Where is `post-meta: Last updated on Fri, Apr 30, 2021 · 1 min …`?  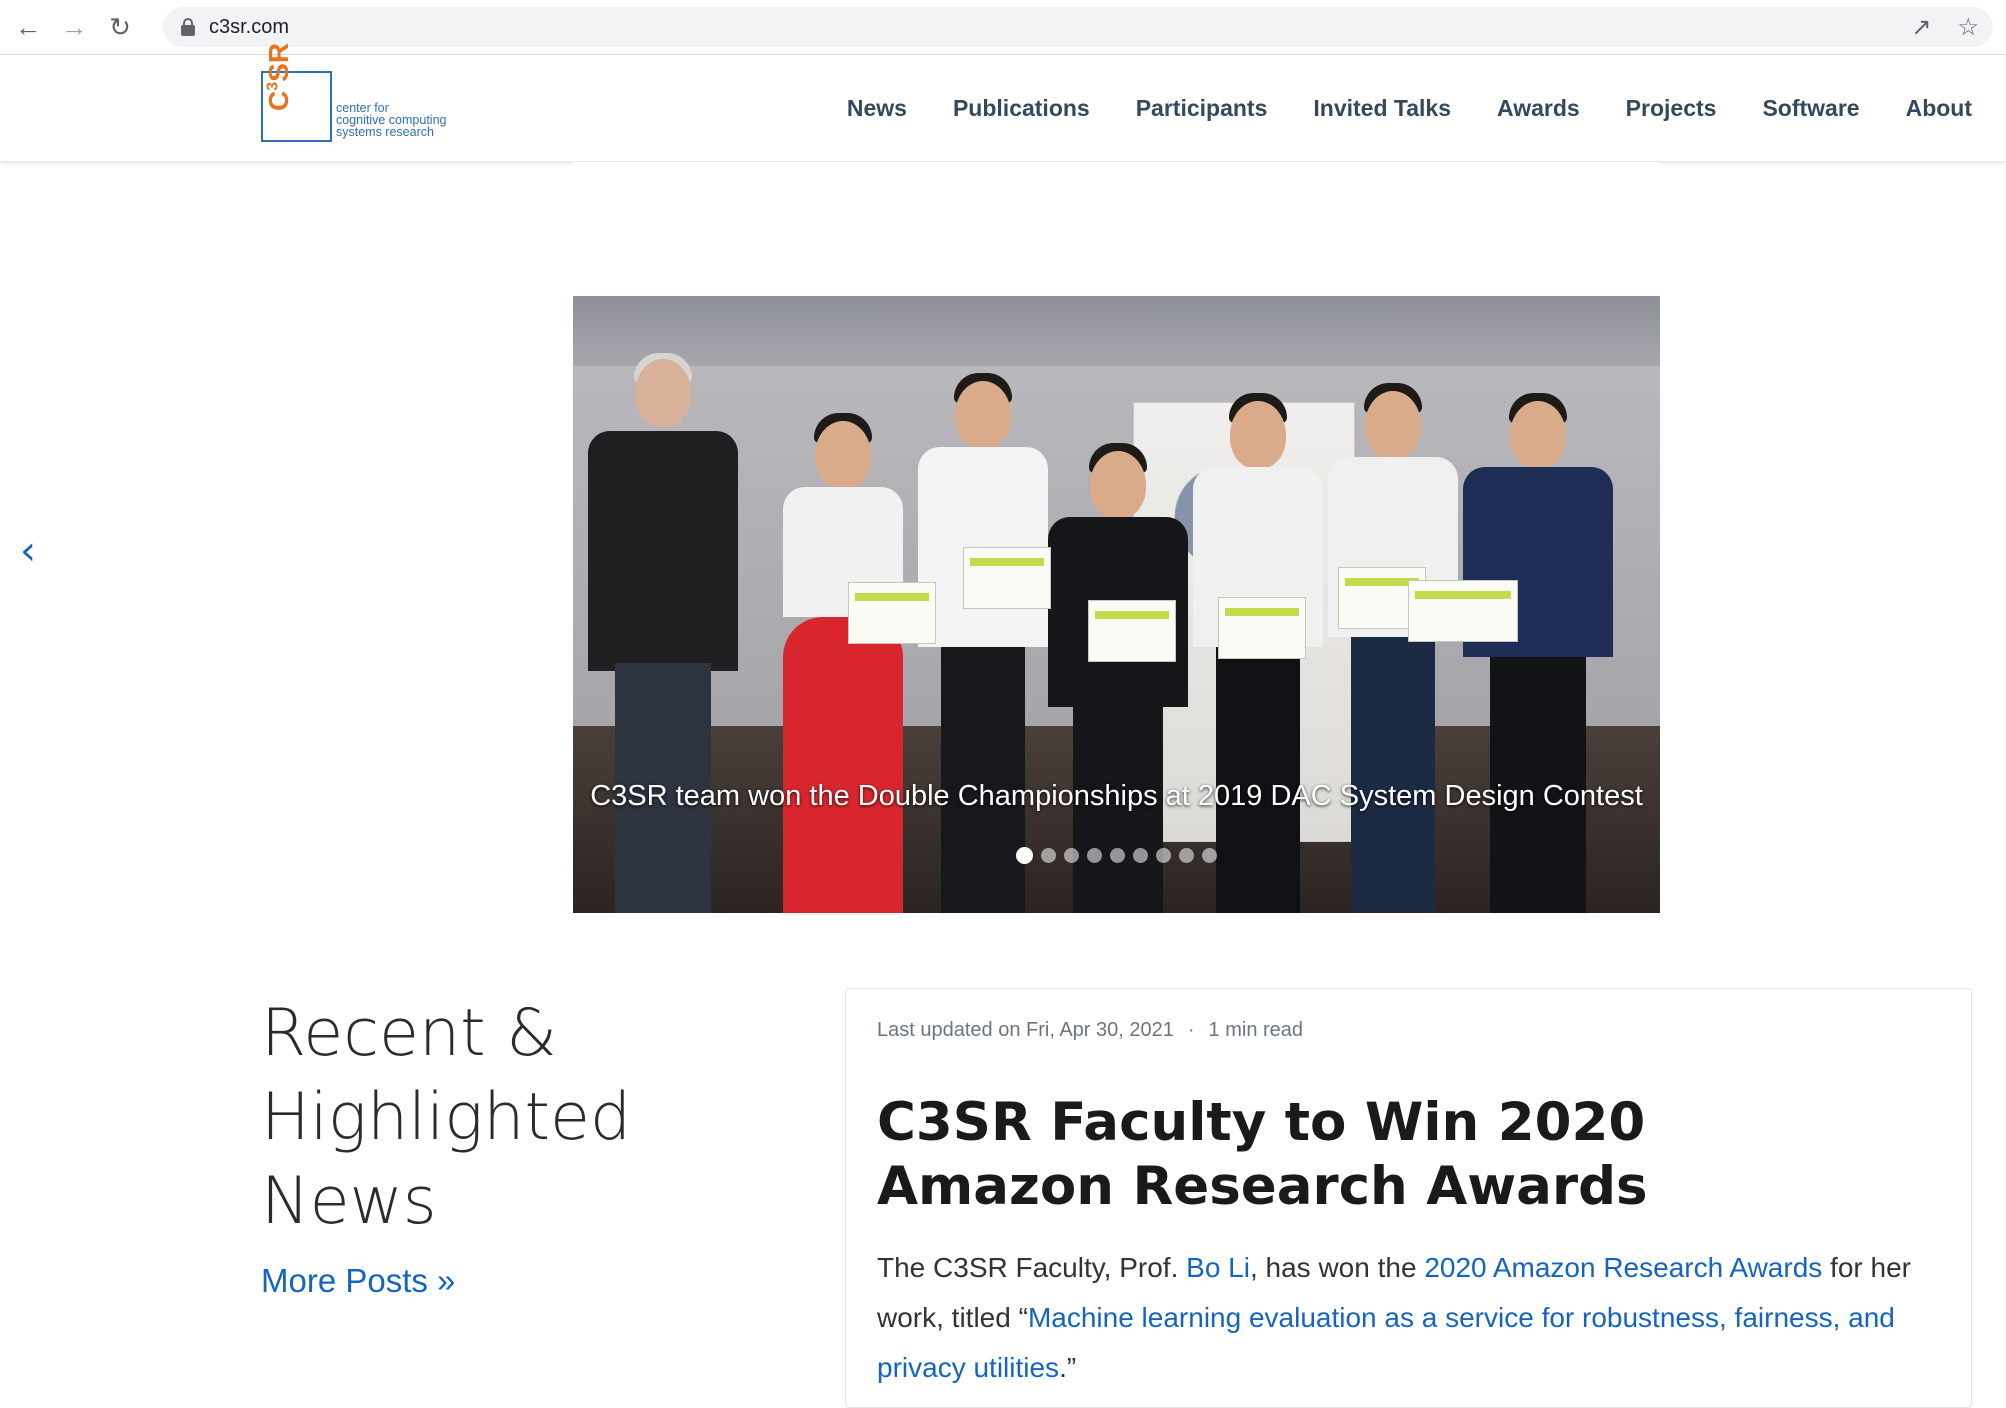 post-meta: Last updated on Fri, Apr 30, 2021 · 1 min … is located at coordinates (1090, 1030).